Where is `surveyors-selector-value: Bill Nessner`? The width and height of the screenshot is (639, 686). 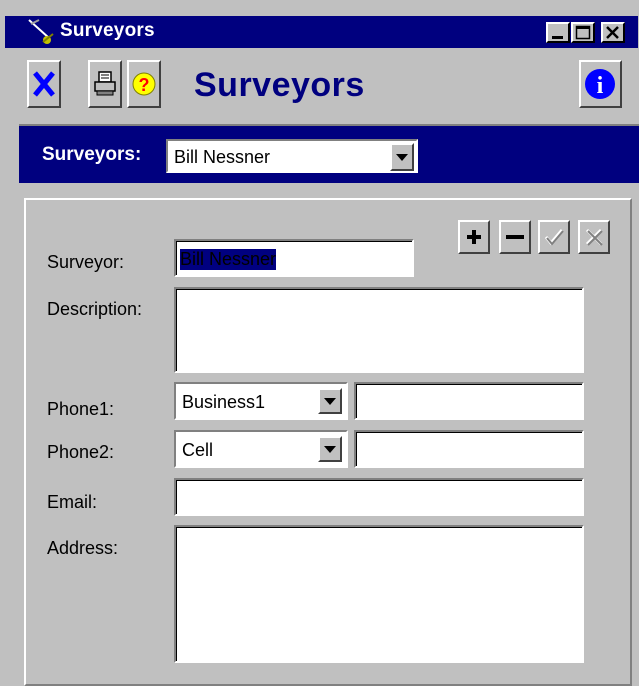
surveyors-selector-value: Bill Nessner is located at coordinates (222, 157).